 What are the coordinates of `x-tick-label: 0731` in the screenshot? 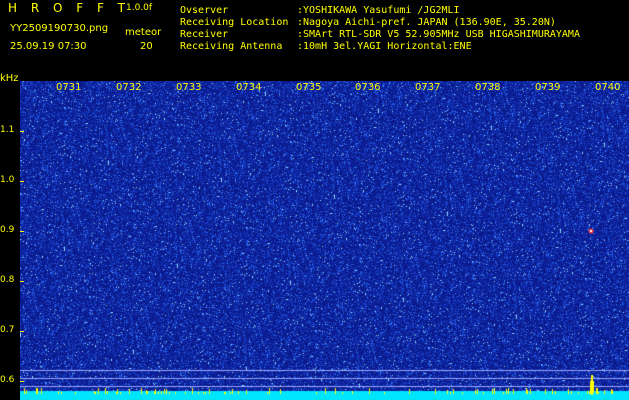 It's located at (69, 87).